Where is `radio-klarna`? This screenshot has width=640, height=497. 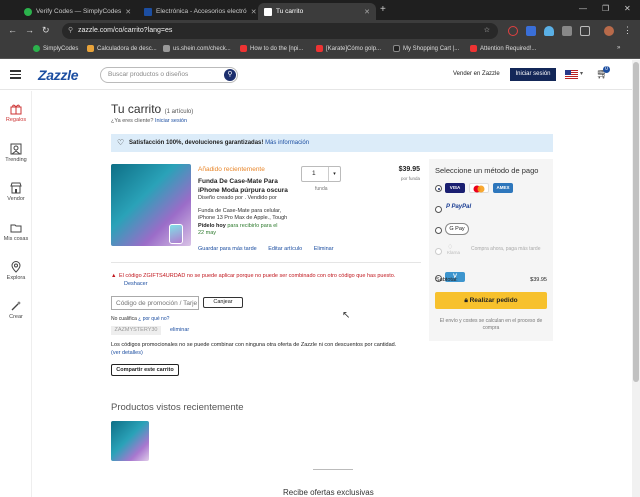
radio-klarna is located at coordinates (438, 251).